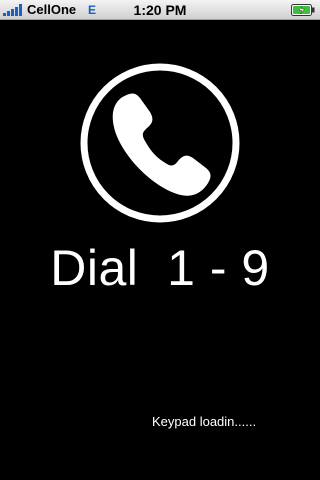  Describe the element at coordinates (160, 268) in the screenshot. I see `dial-title: Dial 1 - 9` at that location.